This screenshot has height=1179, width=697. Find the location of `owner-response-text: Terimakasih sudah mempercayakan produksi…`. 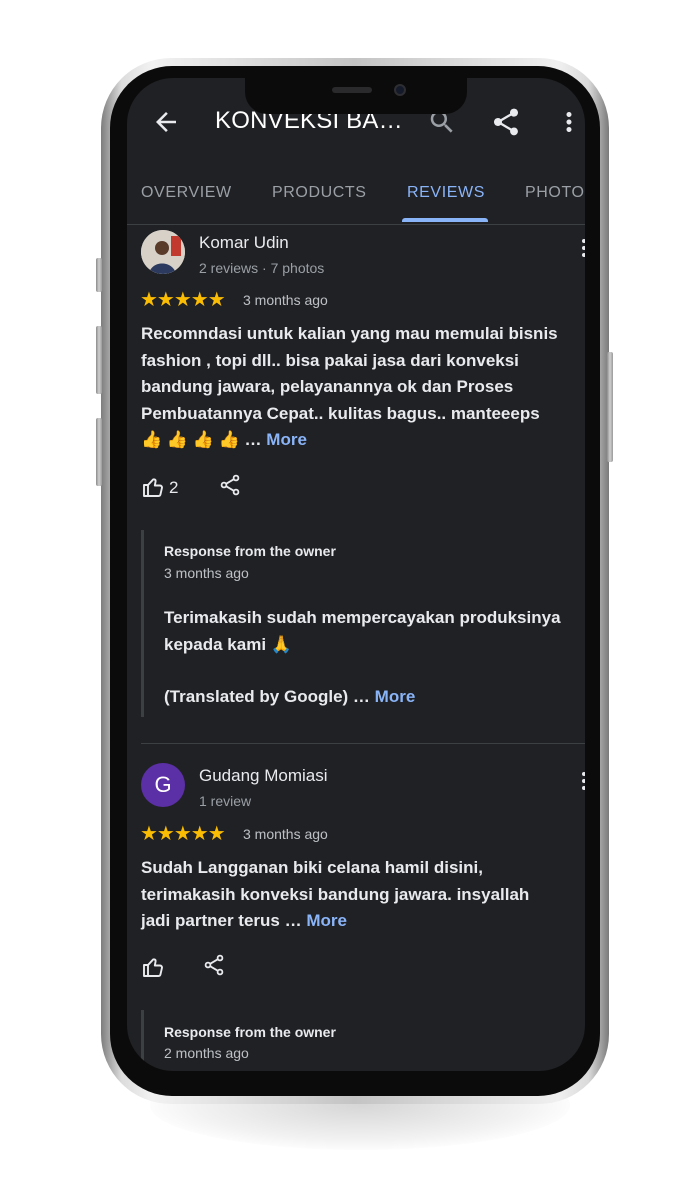

owner-response-text: Terimakasih sudah mempercayakan produksi… is located at coordinates (362, 631).